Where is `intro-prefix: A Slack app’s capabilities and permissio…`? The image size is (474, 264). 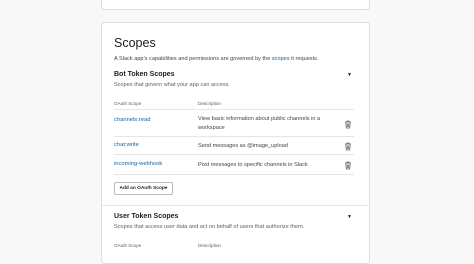 intro-prefix: A Slack app’s capabilities and permissio… is located at coordinates (193, 59).